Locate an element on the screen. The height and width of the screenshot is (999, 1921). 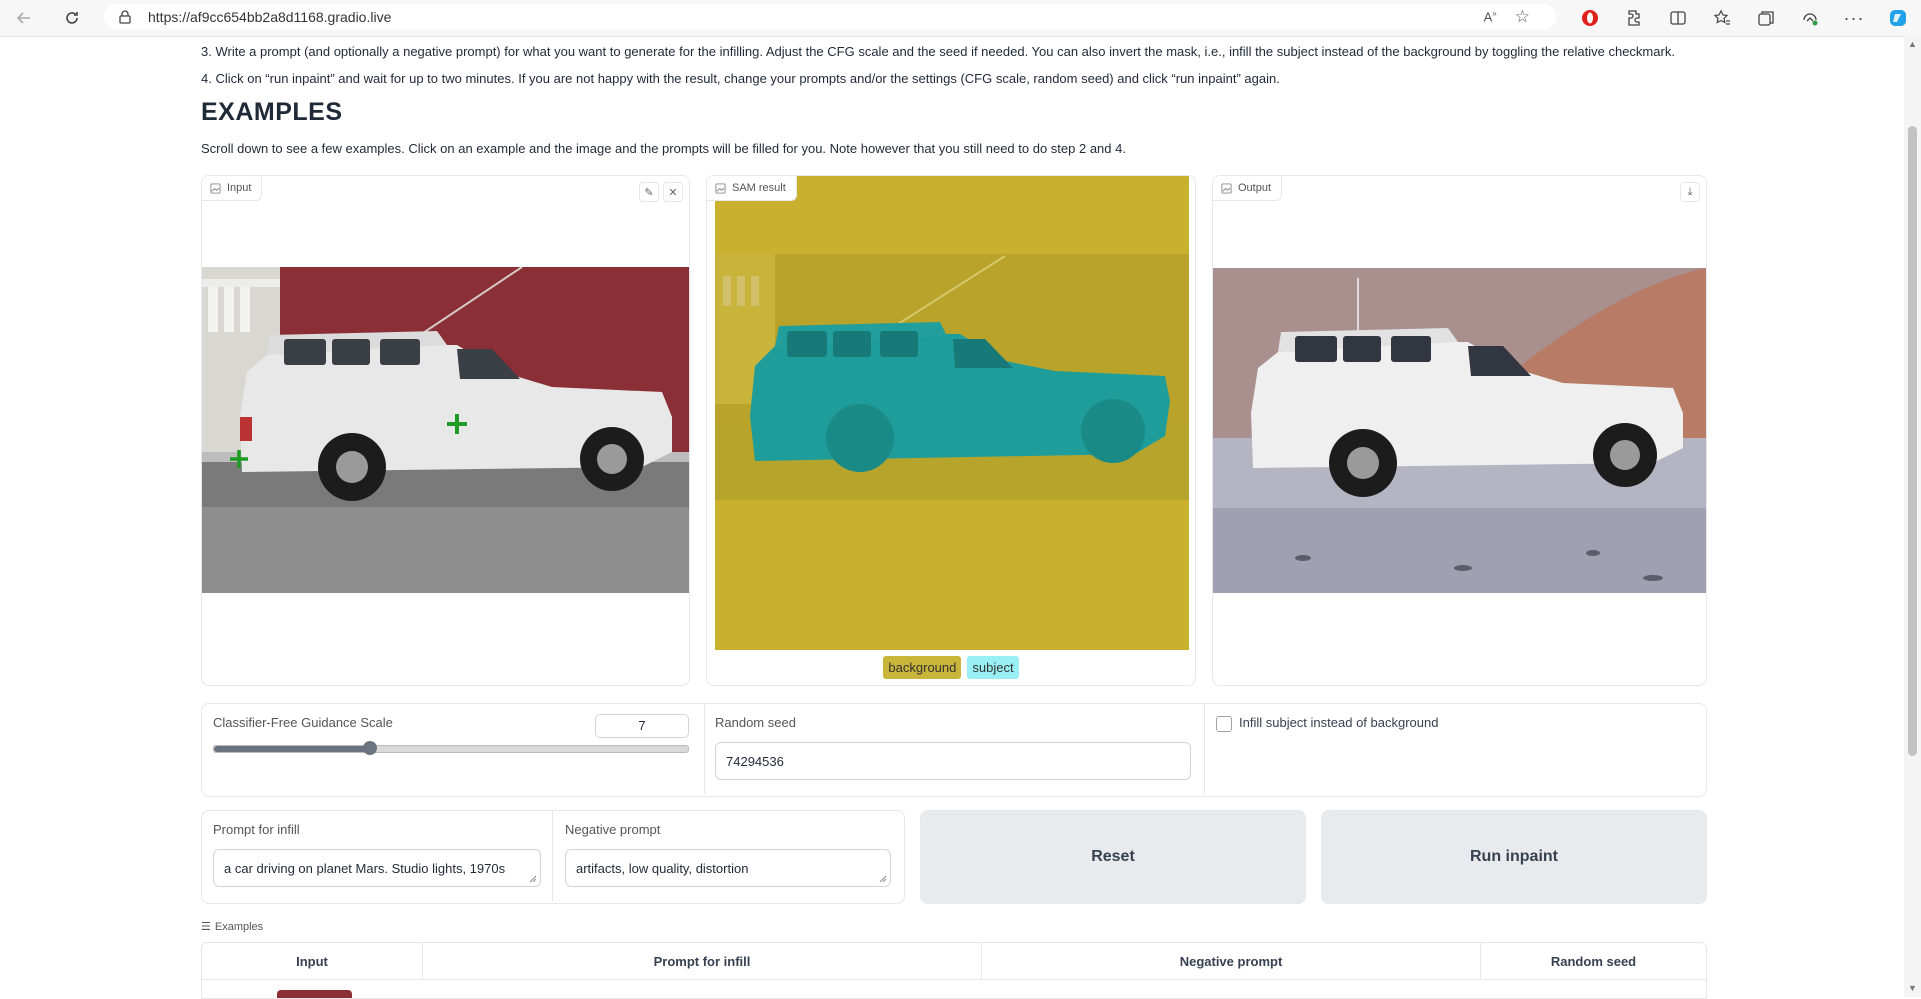
seed-label: Random seed is located at coordinates (755, 722).